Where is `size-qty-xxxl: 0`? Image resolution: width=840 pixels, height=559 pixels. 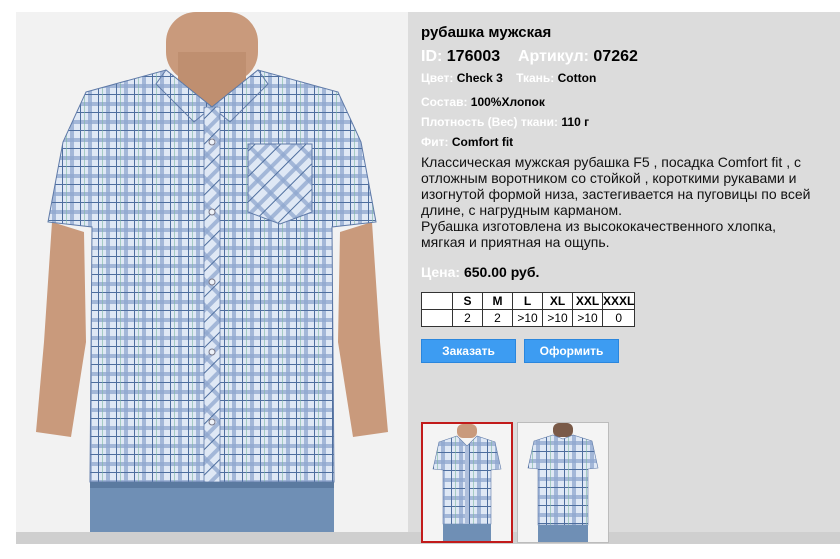 size-qty-xxxl: 0 is located at coordinates (618, 318).